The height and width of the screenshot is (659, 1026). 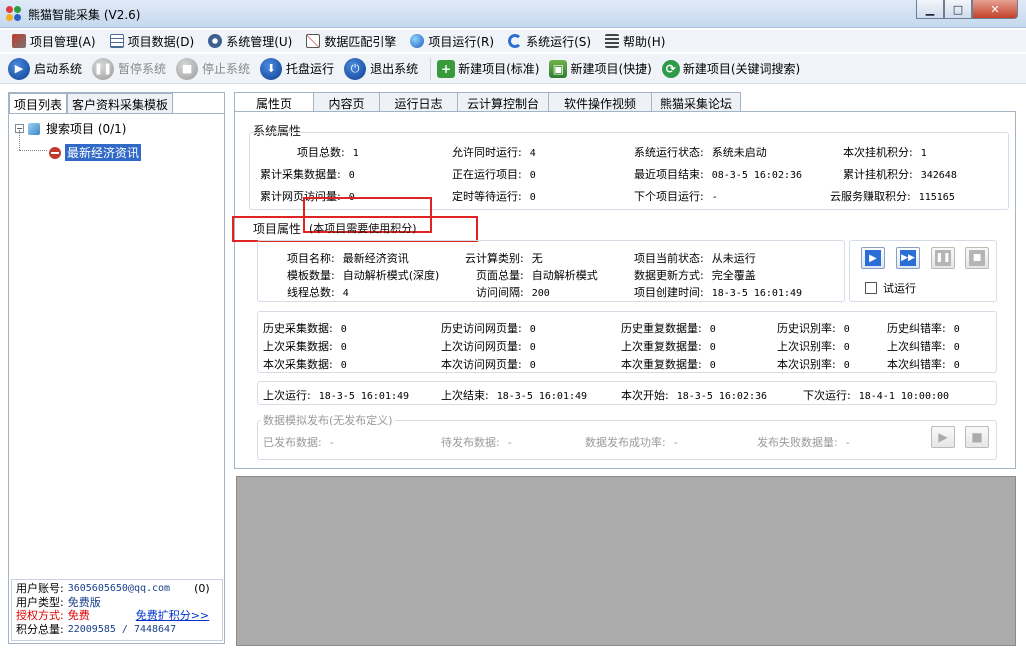 What do you see at coordinates (418, 102) in the screenshot?
I see `tab-run-log: 运行日志` at bounding box center [418, 102].